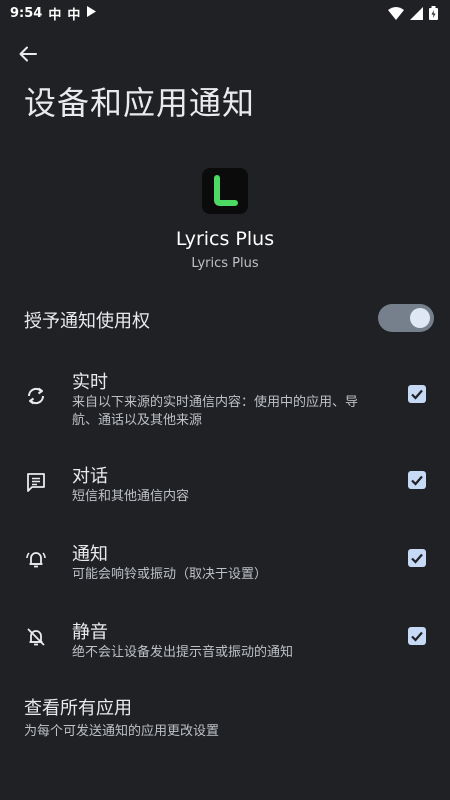 The height and width of the screenshot is (800, 450). What do you see at coordinates (225, 640) in the screenshot?
I see `option-row-silent: 静音 绝不会让设备发出提示音或振动的通知` at bounding box center [225, 640].